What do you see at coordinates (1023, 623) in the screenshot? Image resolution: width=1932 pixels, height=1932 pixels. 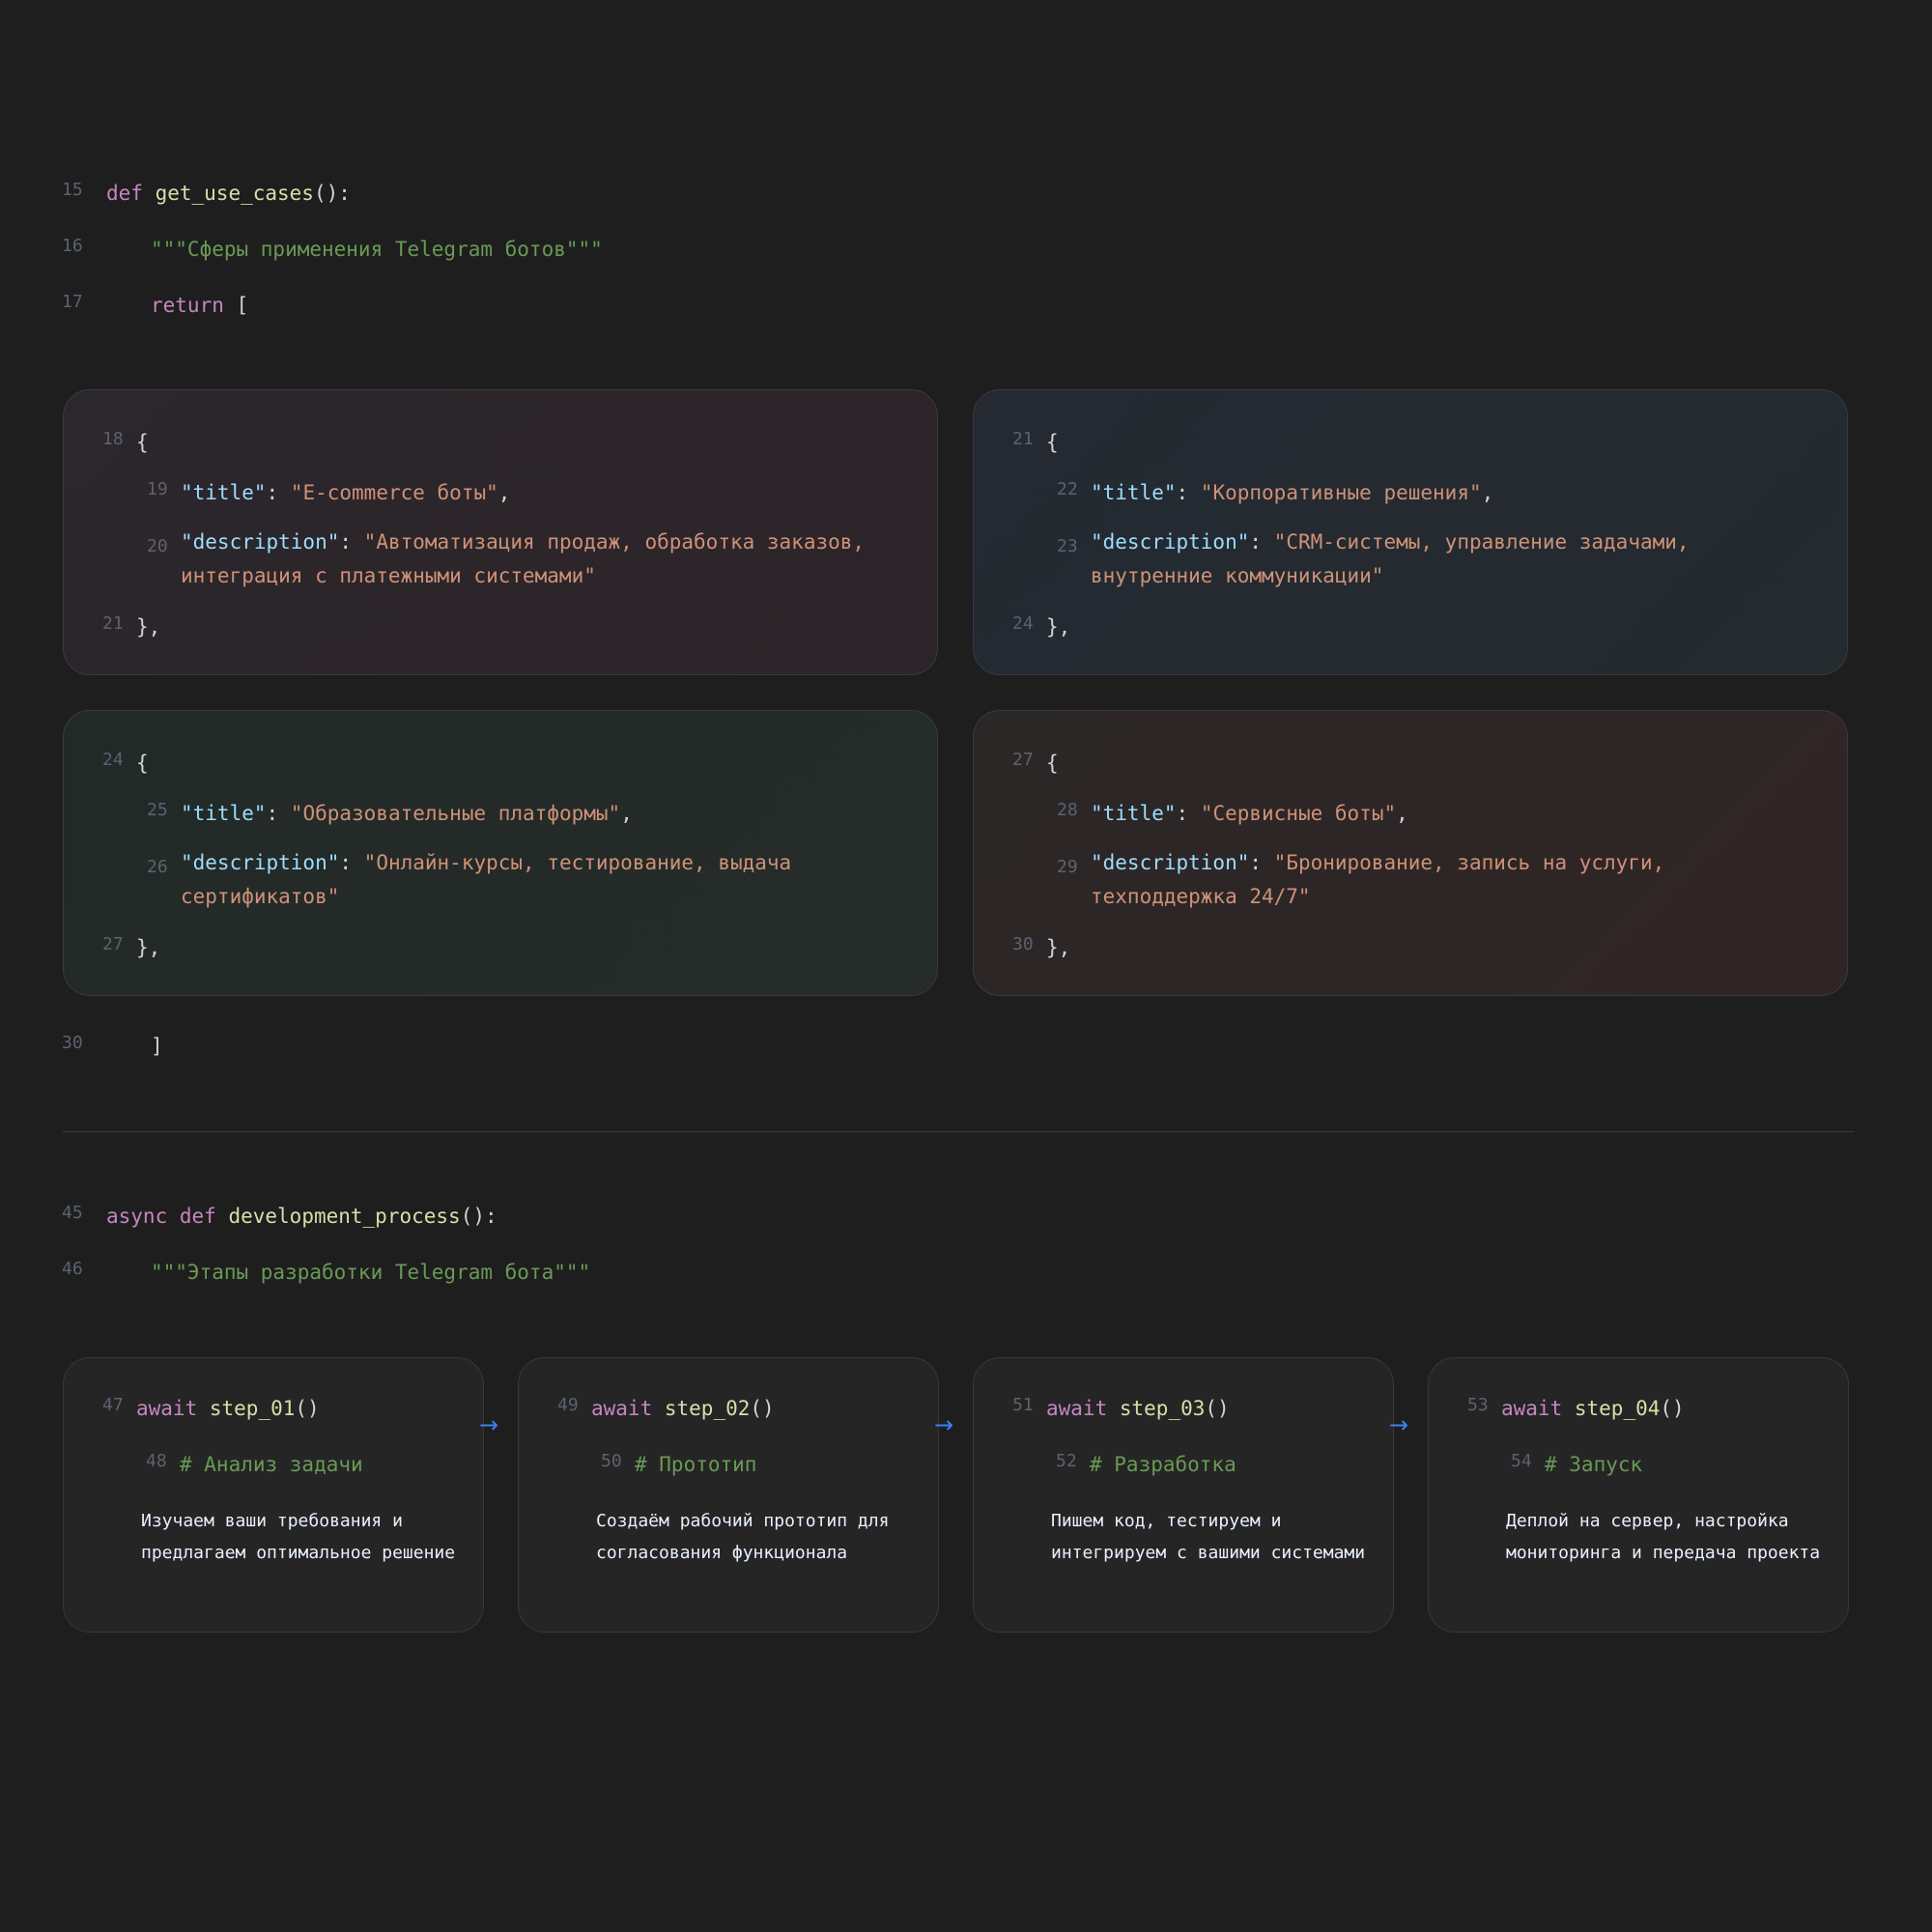 I see `line-number: 24` at bounding box center [1023, 623].